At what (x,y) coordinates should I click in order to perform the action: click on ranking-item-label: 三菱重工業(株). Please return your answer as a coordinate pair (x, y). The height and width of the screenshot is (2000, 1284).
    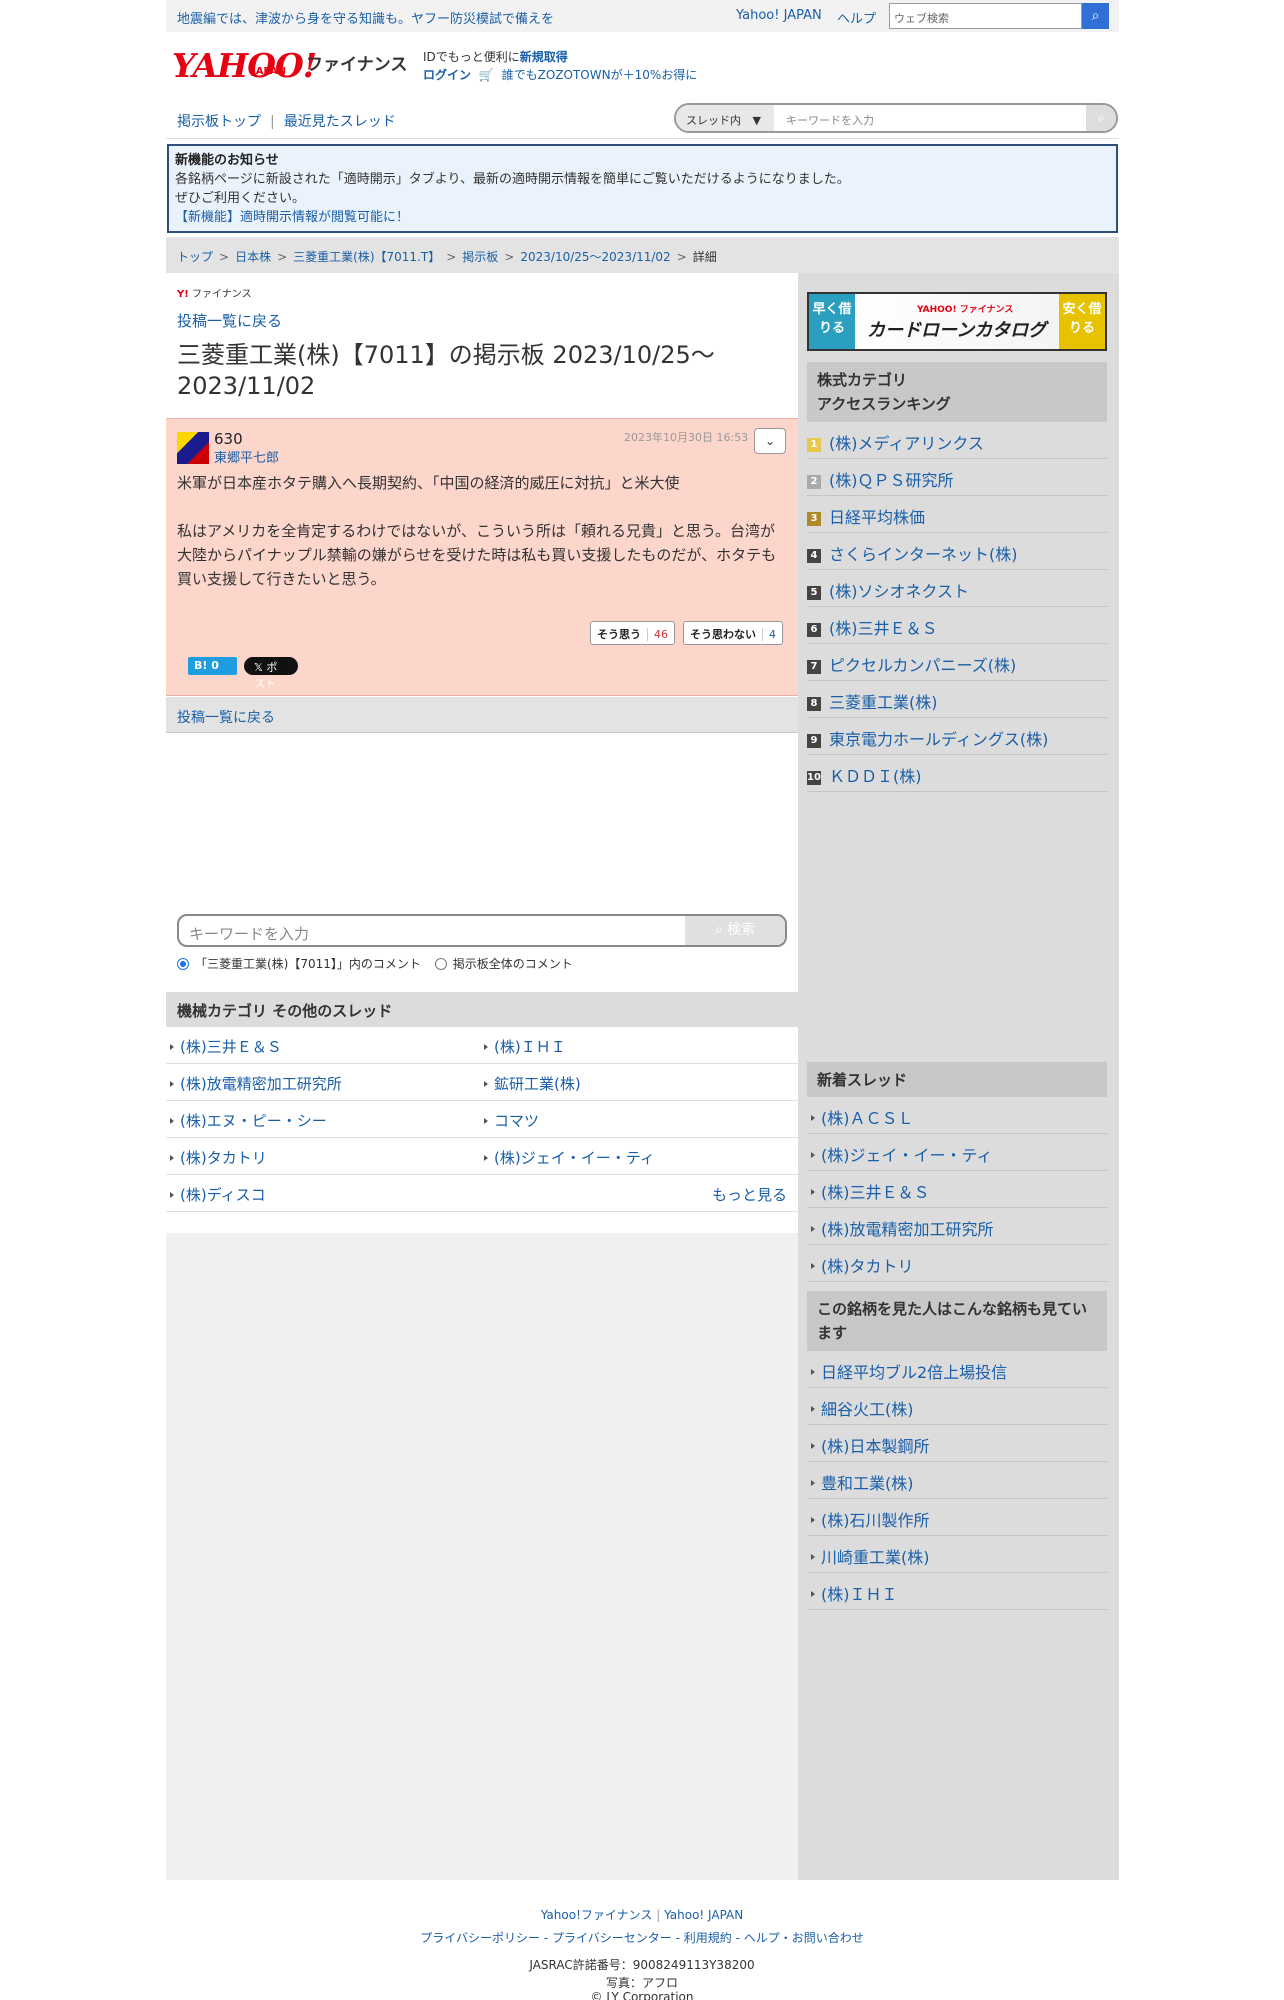
    Looking at the image, I should click on (883, 702).